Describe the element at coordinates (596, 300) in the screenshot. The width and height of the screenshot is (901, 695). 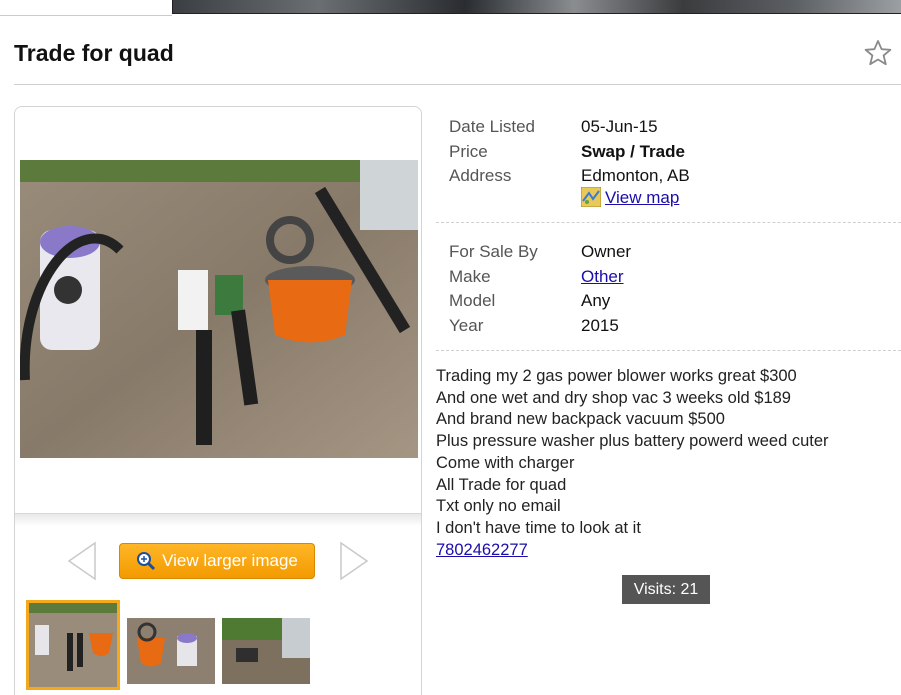
I see `detail-value: Any` at that location.